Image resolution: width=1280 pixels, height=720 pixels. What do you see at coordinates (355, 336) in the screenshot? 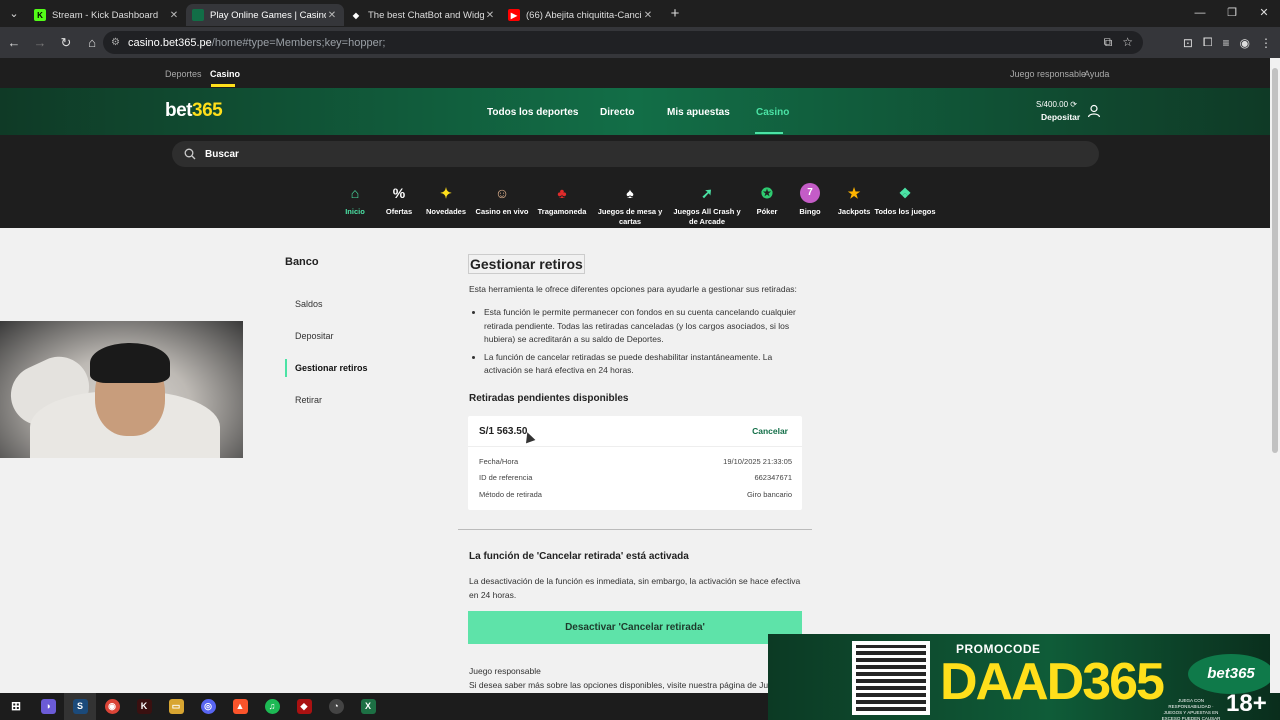
I see `sidebar-item-depositar: Depositar` at bounding box center [355, 336].